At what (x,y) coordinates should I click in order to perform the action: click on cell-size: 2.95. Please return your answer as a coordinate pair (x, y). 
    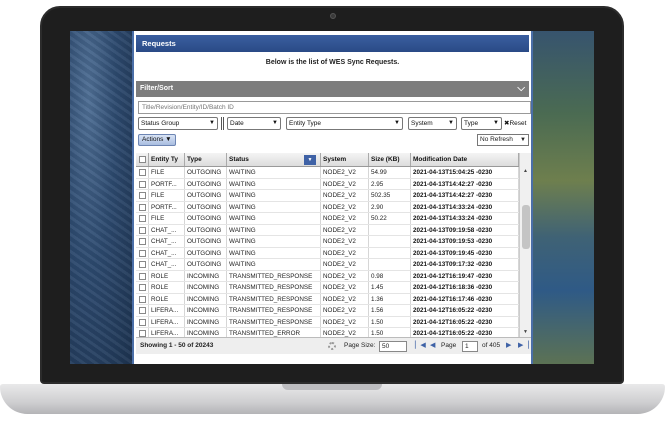
    Looking at the image, I should click on (390, 183).